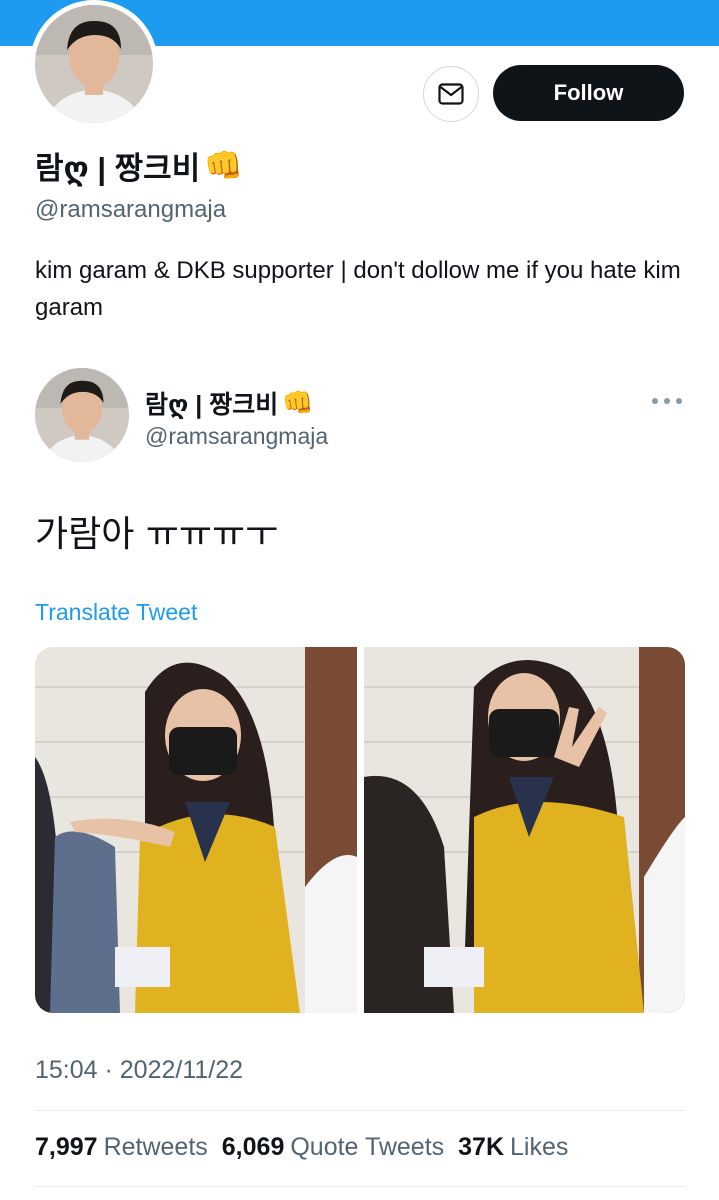 Image resolution: width=719 pixels, height=1200 pixels. What do you see at coordinates (121, 1147) in the screenshot?
I see `retweets-stat: 7,997 Retweets` at bounding box center [121, 1147].